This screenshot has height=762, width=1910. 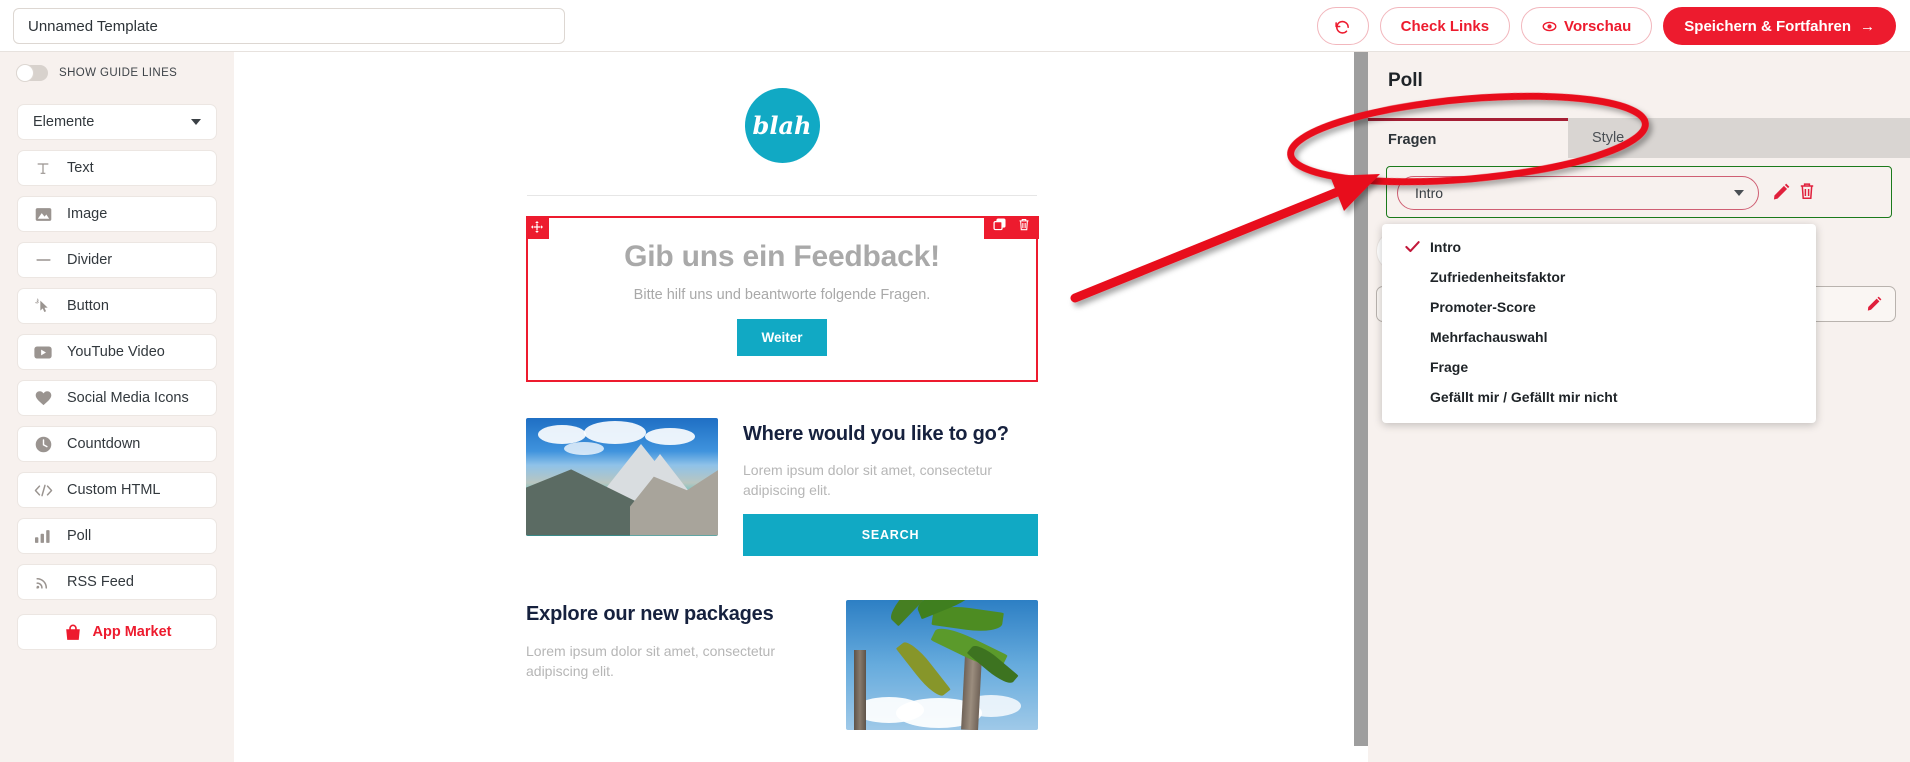 What do you see at coordinates (117, 536) in the screenshot?
I see `sidebar-item-poll: Poll` at bounding box center [117, 536].